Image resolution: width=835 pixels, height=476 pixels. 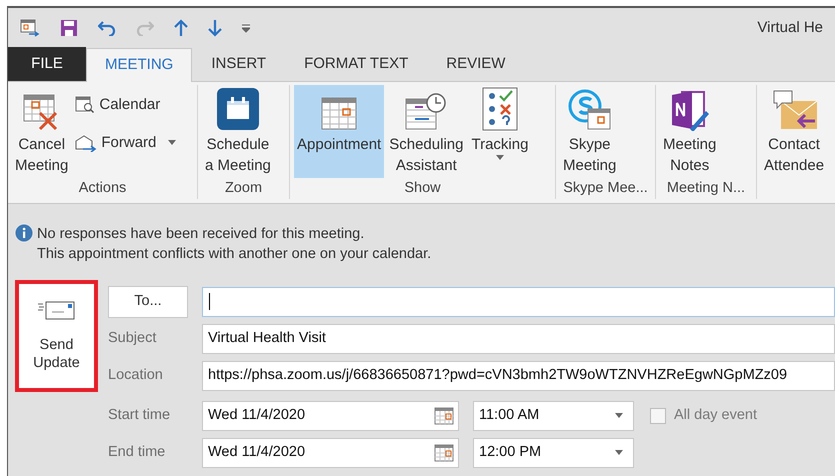 What do you see at coordinates (590, 131) in the screenshot?
I see `ribbon-button: Skype Meeting` at bounding box center [590, 131].